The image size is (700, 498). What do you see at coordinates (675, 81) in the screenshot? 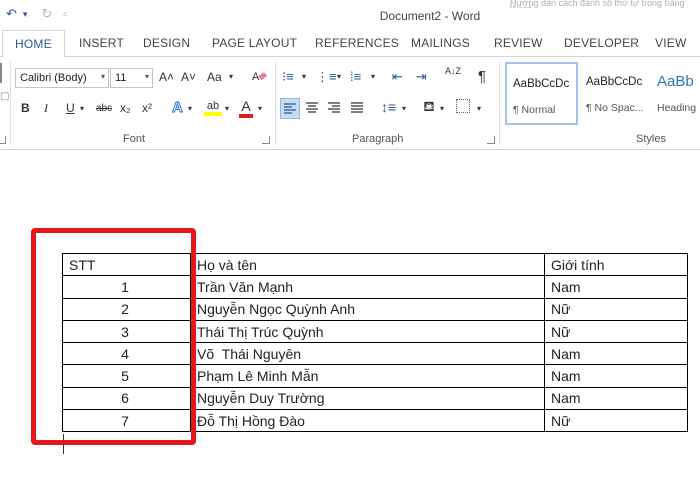
I see `style-sample: AaBb` at bounding box center [675, 81].